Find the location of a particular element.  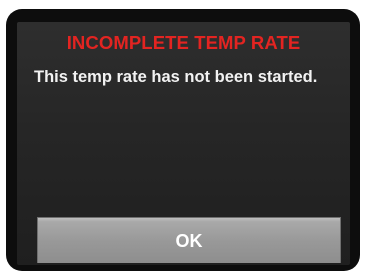

ok-button-label: OK is located at coordinates (189, 241).